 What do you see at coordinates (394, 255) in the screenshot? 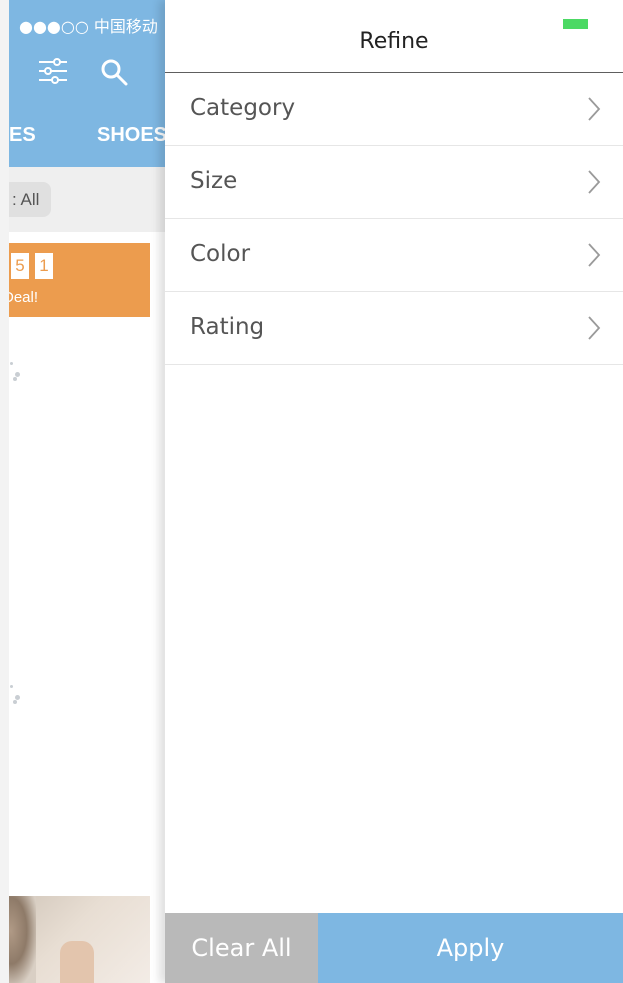
I see `option-row-color: Color` at bounding box center [394, 255].